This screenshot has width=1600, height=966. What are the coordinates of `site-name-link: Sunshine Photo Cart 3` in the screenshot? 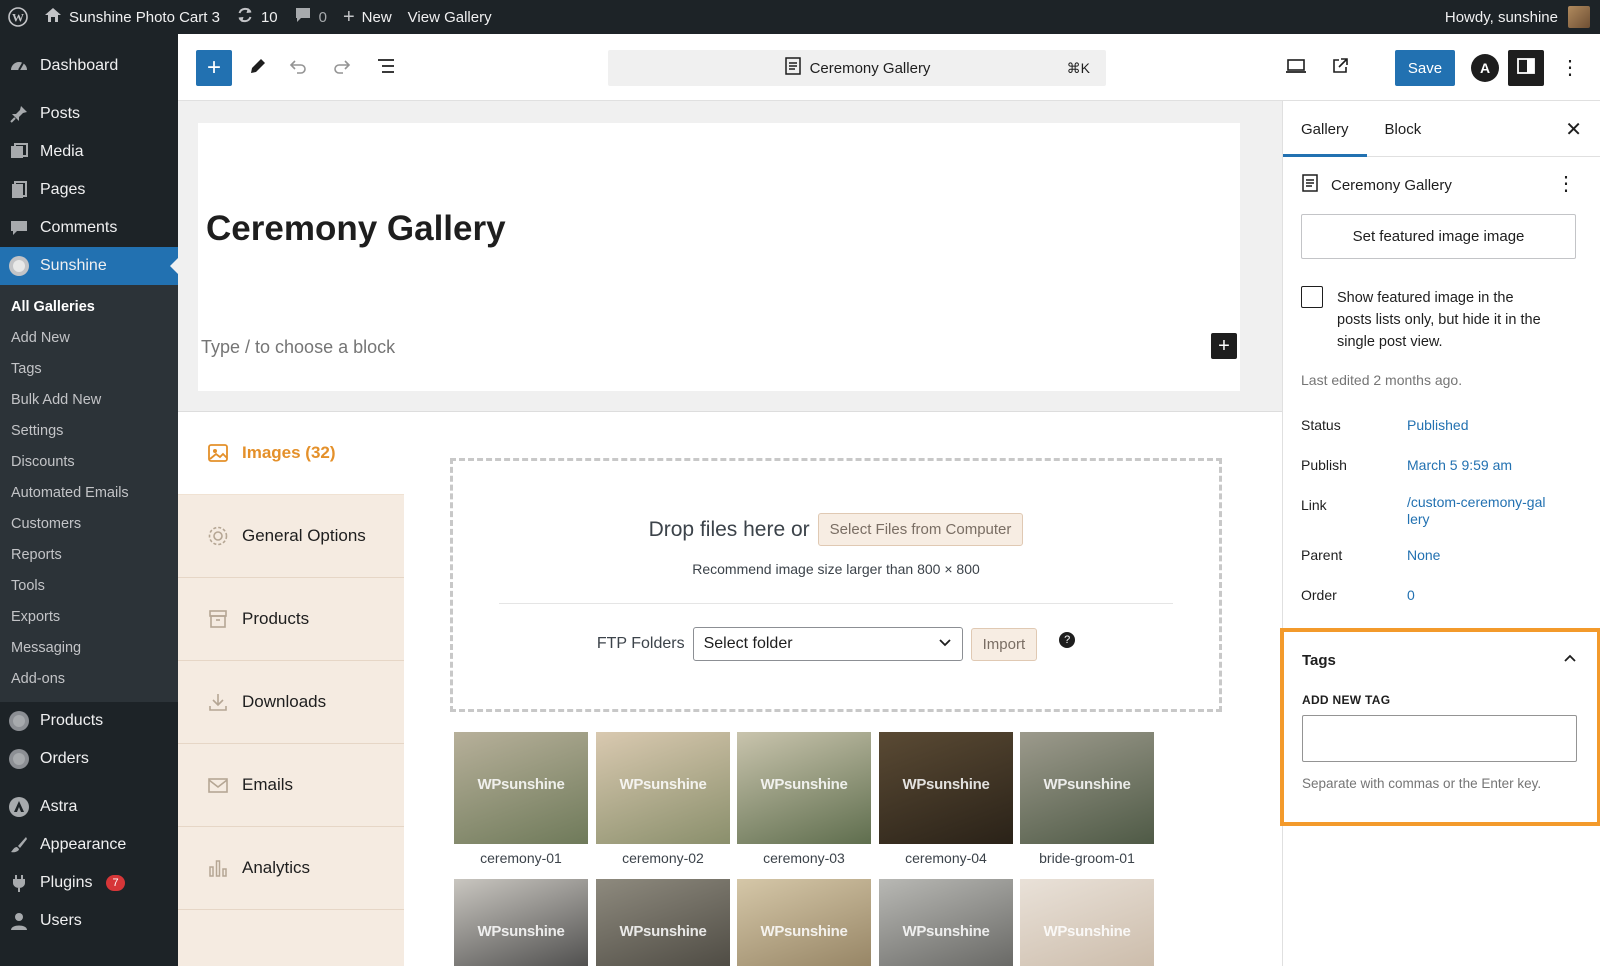 It's located at (132, 17).